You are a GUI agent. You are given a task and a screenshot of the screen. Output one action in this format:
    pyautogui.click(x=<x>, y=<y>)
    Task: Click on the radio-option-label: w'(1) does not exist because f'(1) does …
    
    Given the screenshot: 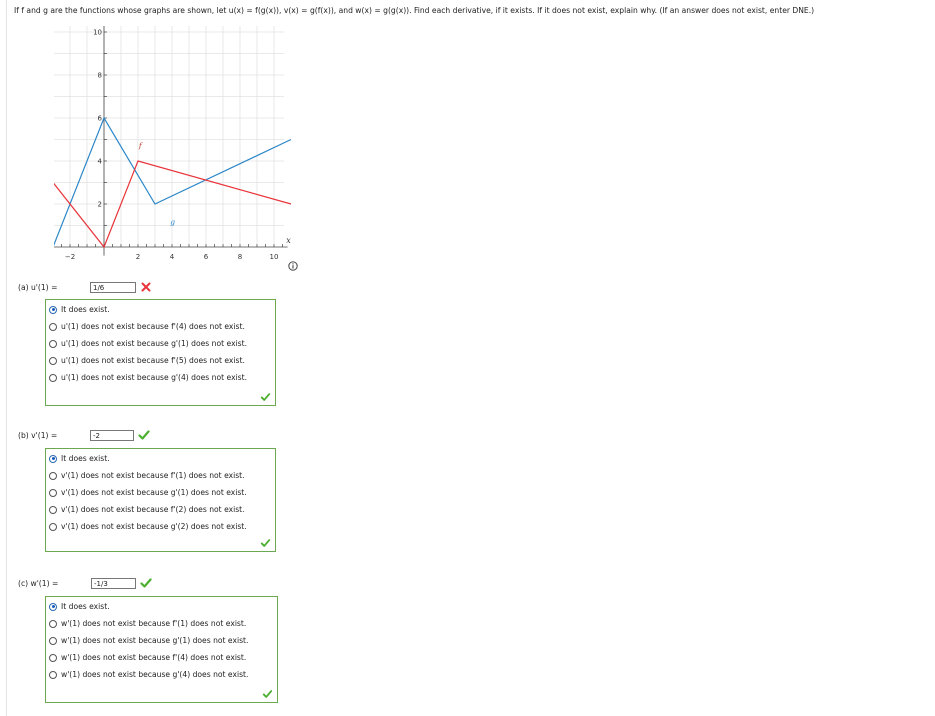 What is the action you would take?
    pyautogui.click(x=154, y=623)
    